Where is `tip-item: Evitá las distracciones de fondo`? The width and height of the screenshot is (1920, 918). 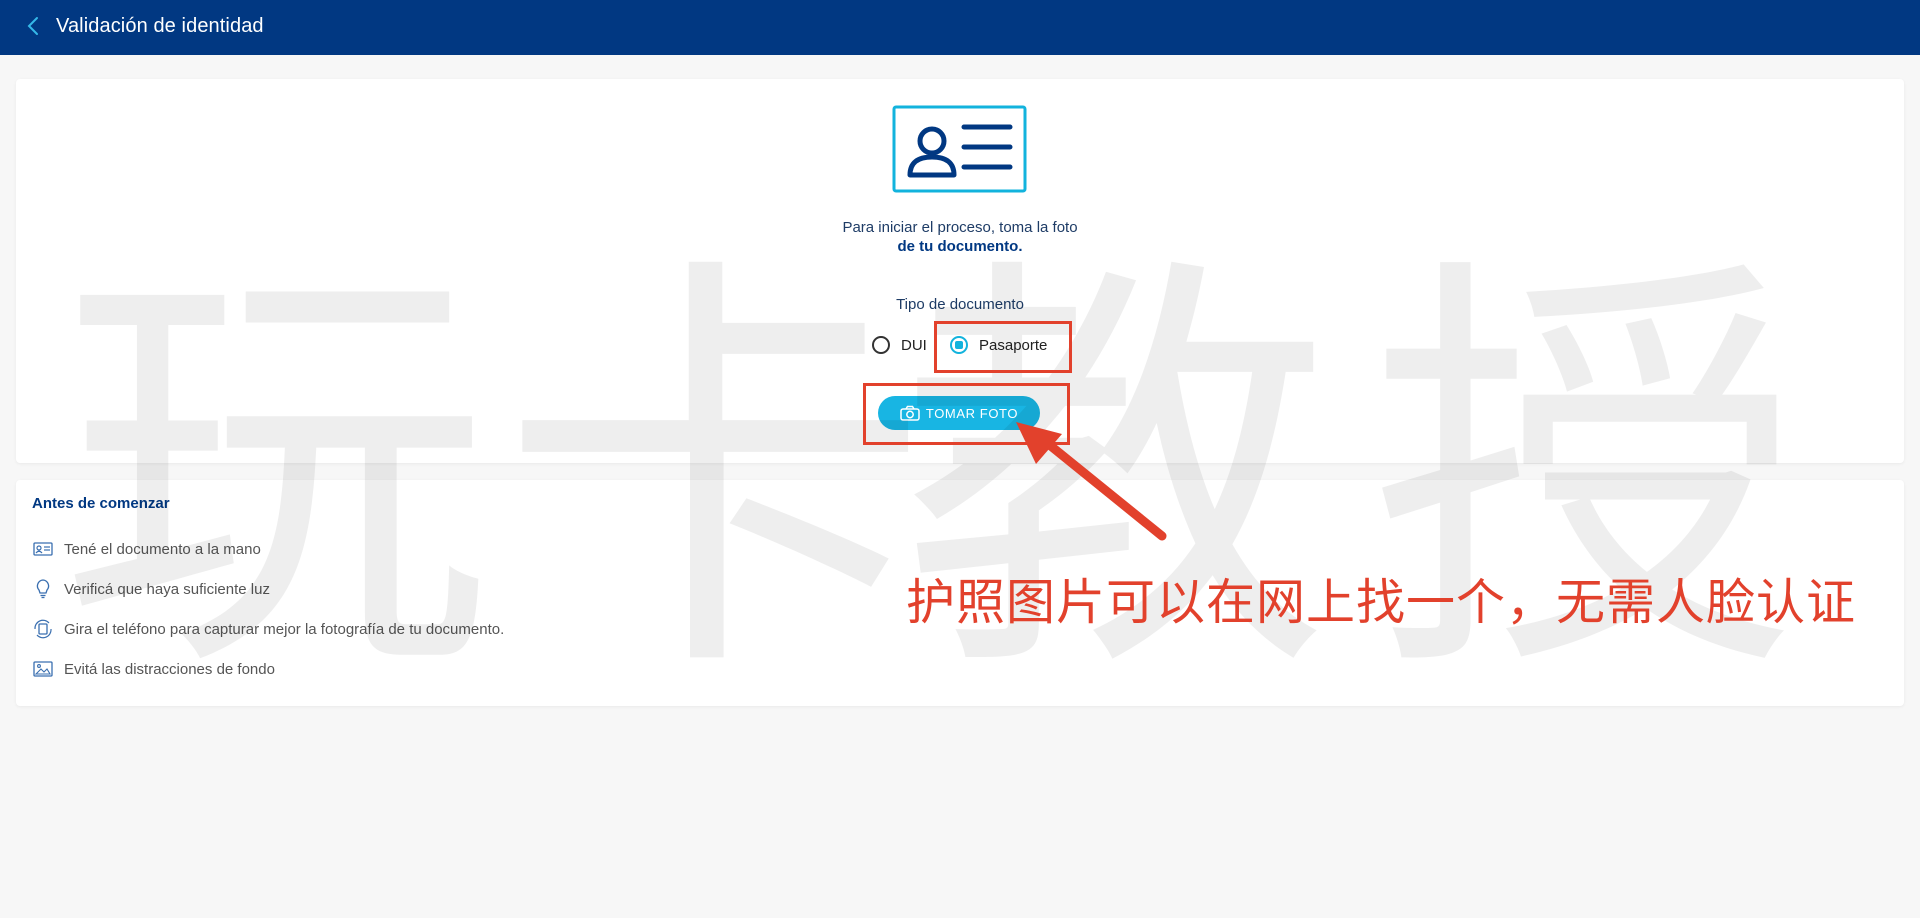 tip-item: Evitá las distracciones de fondo is located at coordinates (153, 669).